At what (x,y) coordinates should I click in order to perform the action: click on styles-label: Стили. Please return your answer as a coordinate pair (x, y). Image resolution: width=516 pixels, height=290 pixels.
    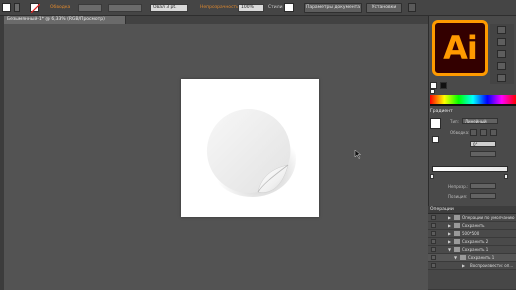
    Looking at the image, I should click on (275, 7).